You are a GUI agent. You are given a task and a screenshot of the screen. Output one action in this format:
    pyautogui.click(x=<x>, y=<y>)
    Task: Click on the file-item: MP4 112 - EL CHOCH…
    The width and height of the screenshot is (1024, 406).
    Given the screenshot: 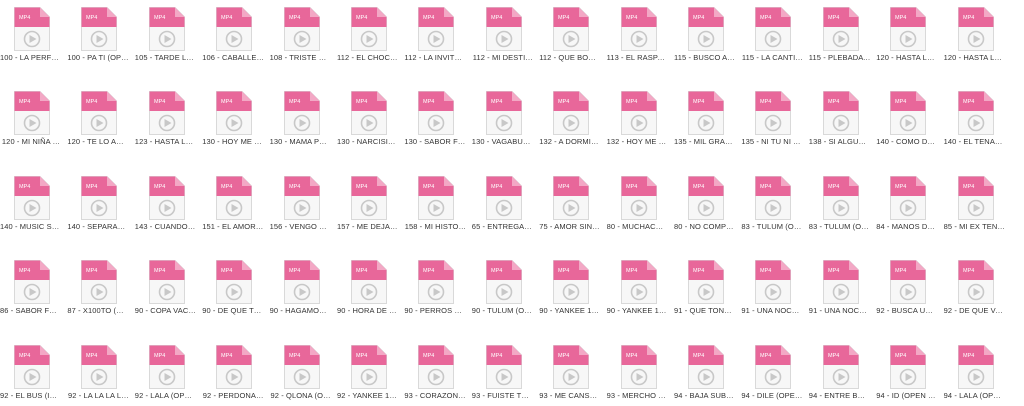 What is the action you would take?
    pyautogui.click(x=368, y=33)
    